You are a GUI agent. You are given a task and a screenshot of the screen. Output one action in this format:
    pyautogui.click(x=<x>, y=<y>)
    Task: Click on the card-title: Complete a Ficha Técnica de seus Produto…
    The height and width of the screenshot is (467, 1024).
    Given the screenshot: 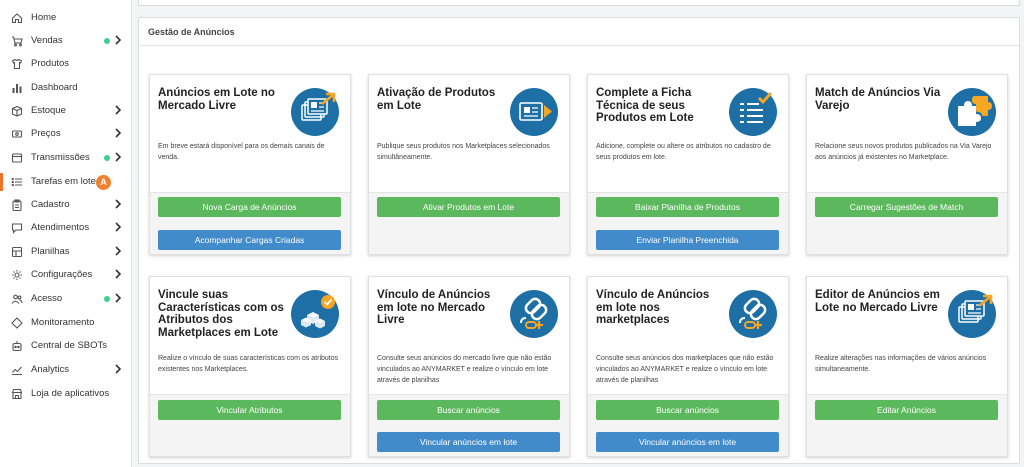 What is the action you would take?
    pyautogui.click(x=645, y=105)
    